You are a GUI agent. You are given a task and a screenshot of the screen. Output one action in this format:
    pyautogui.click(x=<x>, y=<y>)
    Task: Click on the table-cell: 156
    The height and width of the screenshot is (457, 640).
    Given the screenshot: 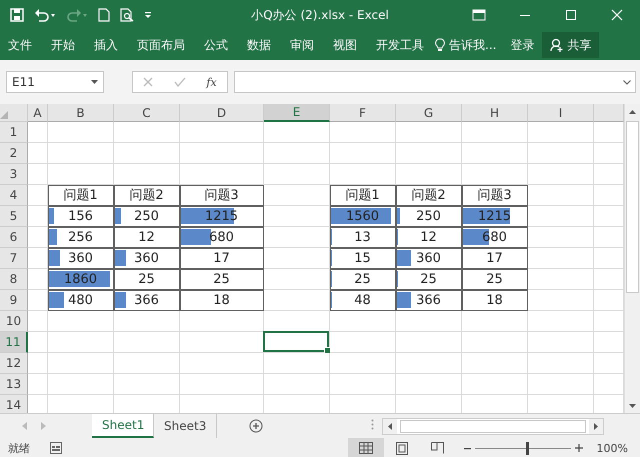 What is the action you would take?
    pyautogui.click(x=81, y=216)
    